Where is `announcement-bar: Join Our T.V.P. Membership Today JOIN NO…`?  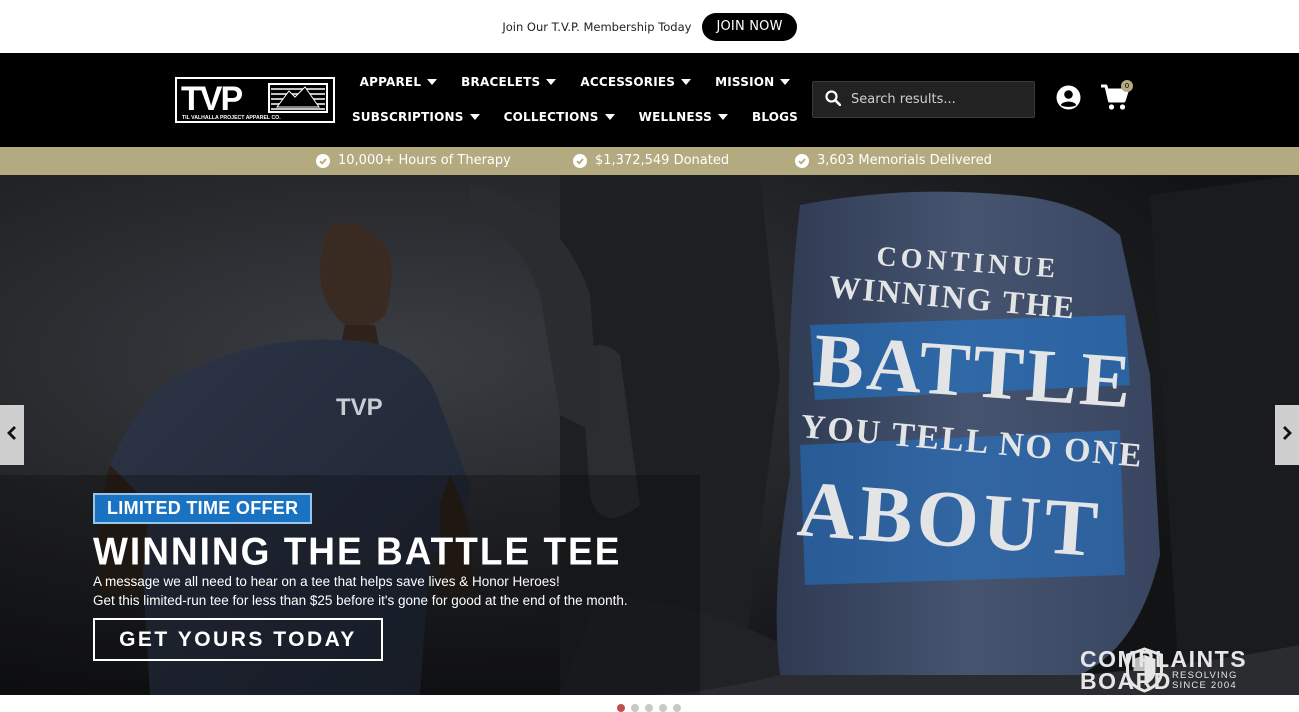
announcement-bar: Join Our T.V.P. Membership Today JOIN NO… is located at coordinates (649, 26).